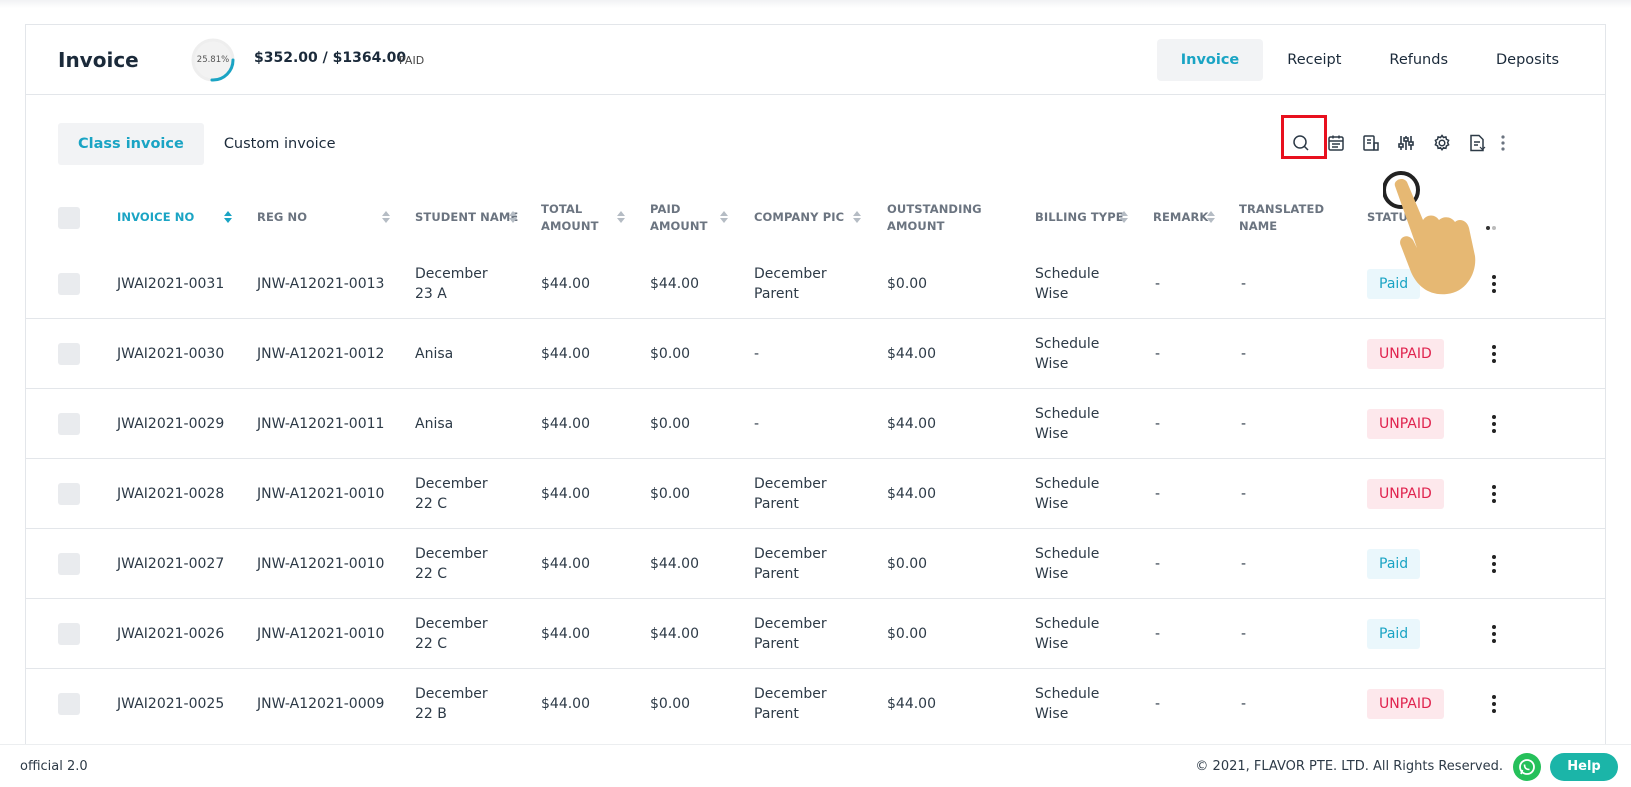 This screenshot has height=787, width=1631. I want to click on tab-deposits: Deposits, so click(1527, 60).